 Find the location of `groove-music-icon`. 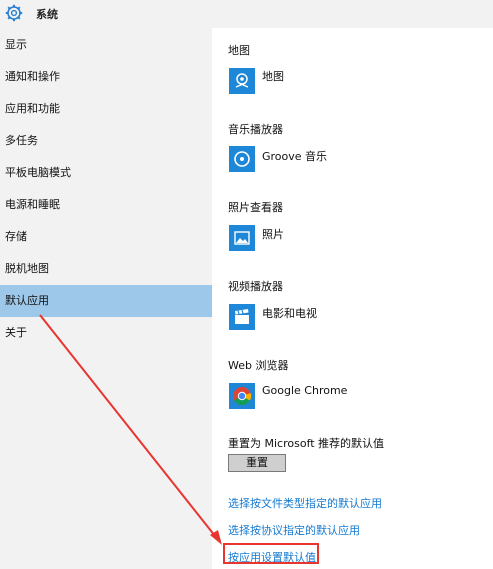

groove-music-icon is located at coordinates (242, 159).